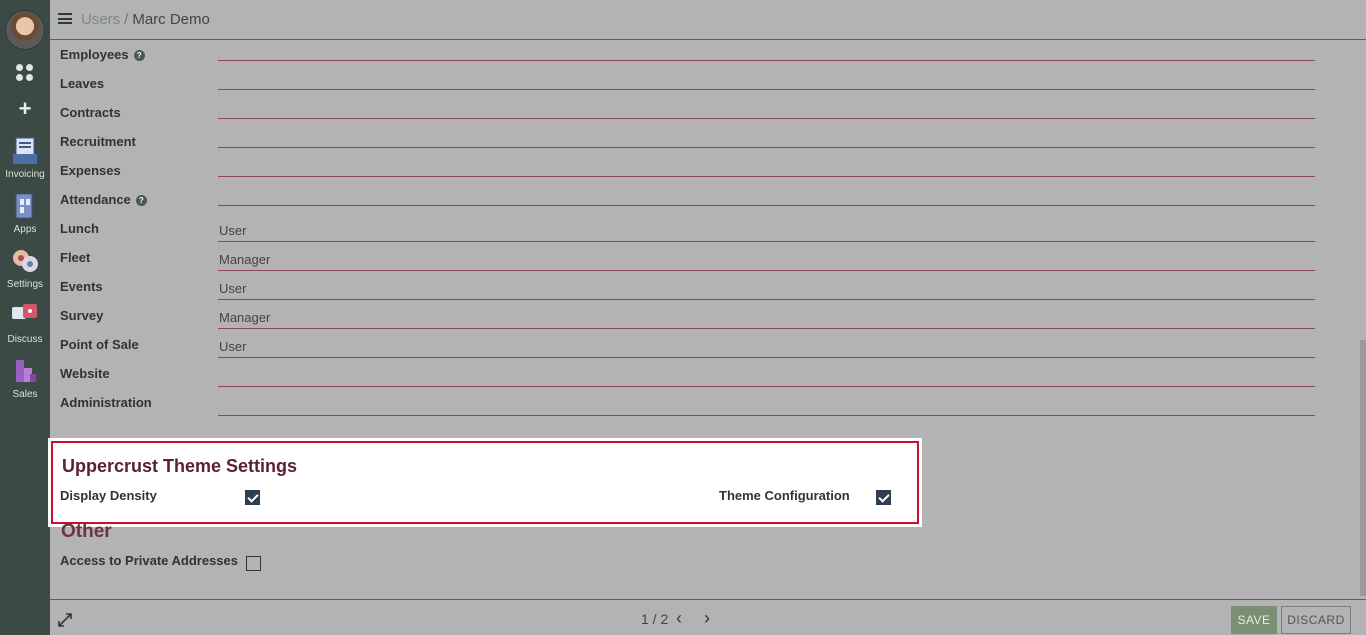  I want to click on access-row-contracts: Contracts, so click(687, 119).